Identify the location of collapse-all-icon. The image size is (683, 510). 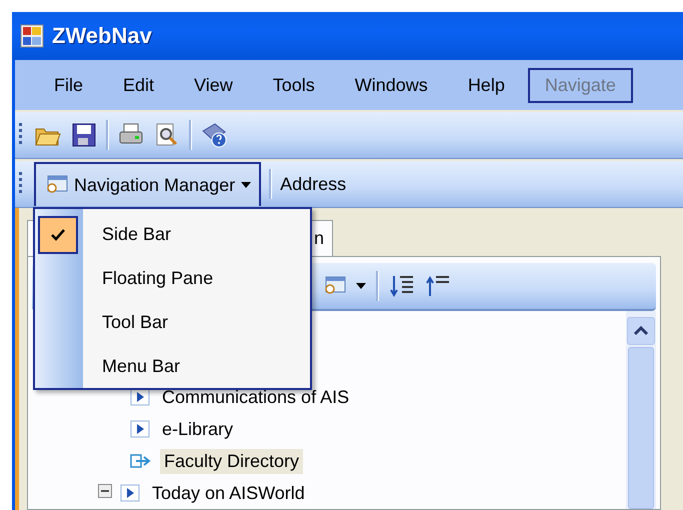
(438, 286).